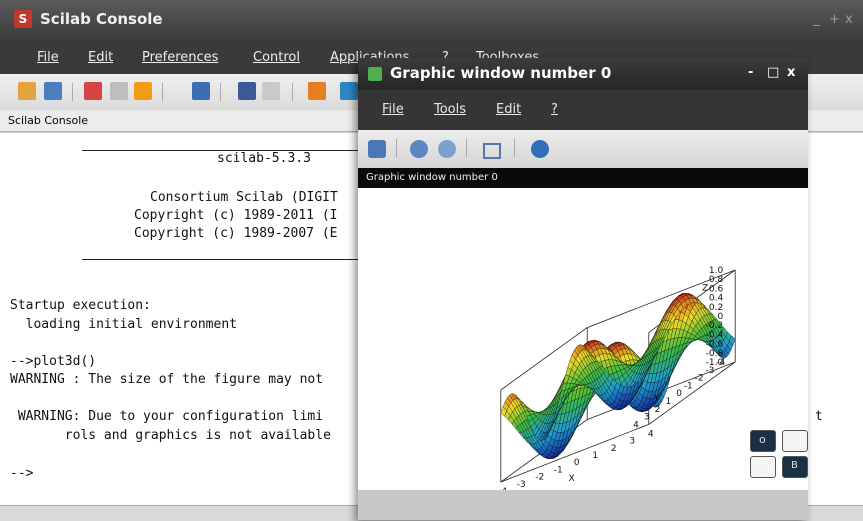 Image resolution: width=863 pixels, height=521 pixels. What do you see at coordinates (763, 467) in the screenshot?
I see `overlay-button-c` at bounding box center [763, 467].